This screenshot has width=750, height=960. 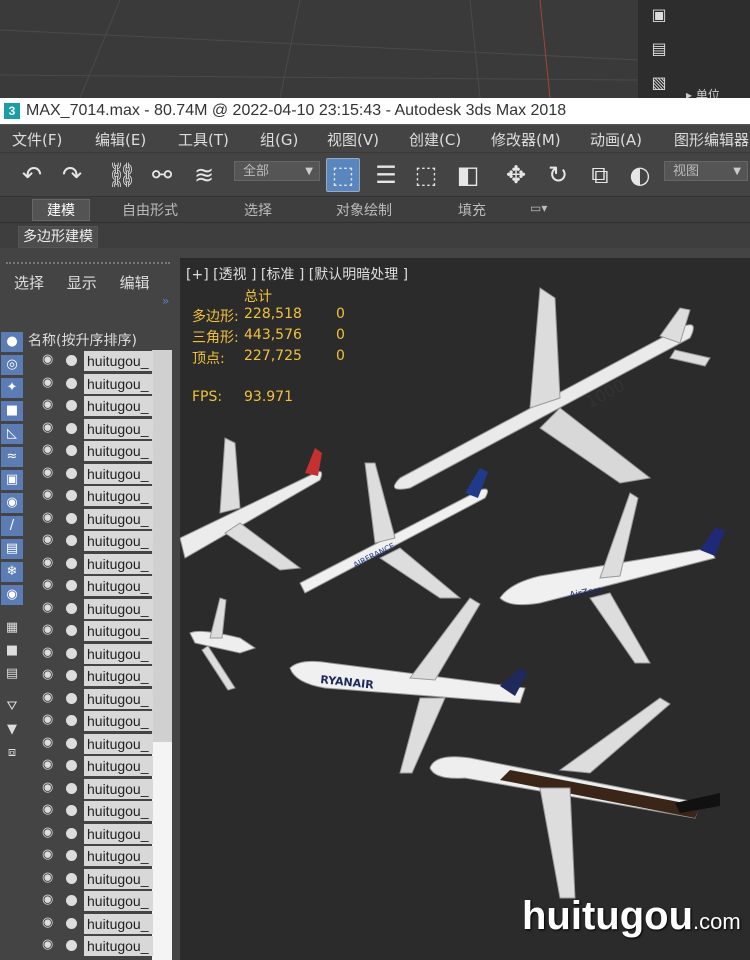 What do you see at coordinates (659, 83) in the screenshot?
I see `image-icon: ▧` at bounding box center [659, 83].